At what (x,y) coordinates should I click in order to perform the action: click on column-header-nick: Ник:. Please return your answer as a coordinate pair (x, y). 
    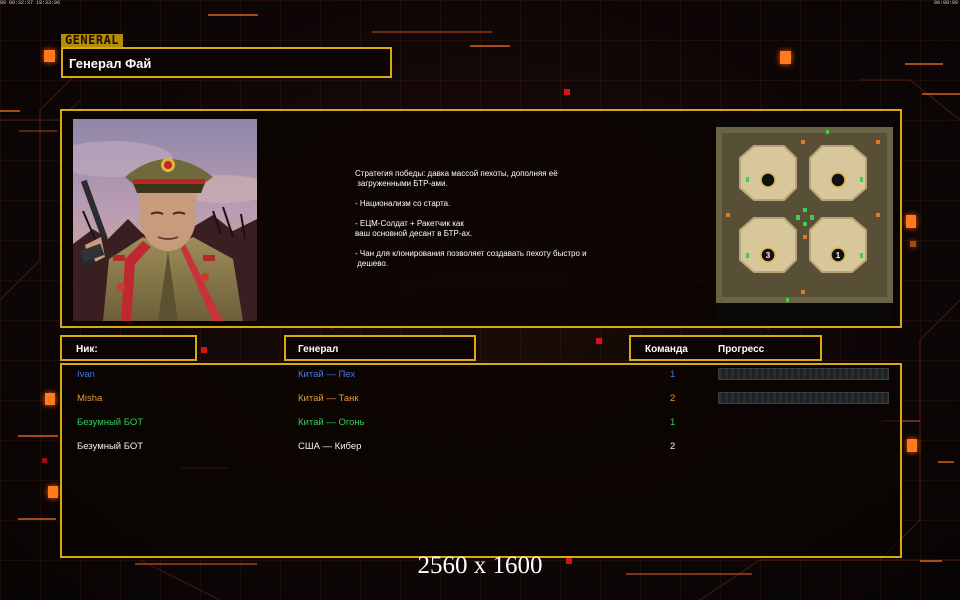
    Looking at the image, I should click on (128, 348).